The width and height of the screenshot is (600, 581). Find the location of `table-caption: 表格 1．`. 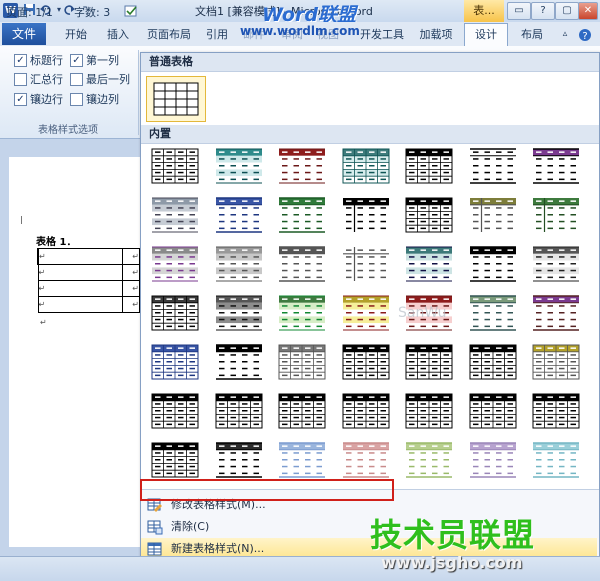

table-caption: 表格 1． is located at coordinates (56, 242).